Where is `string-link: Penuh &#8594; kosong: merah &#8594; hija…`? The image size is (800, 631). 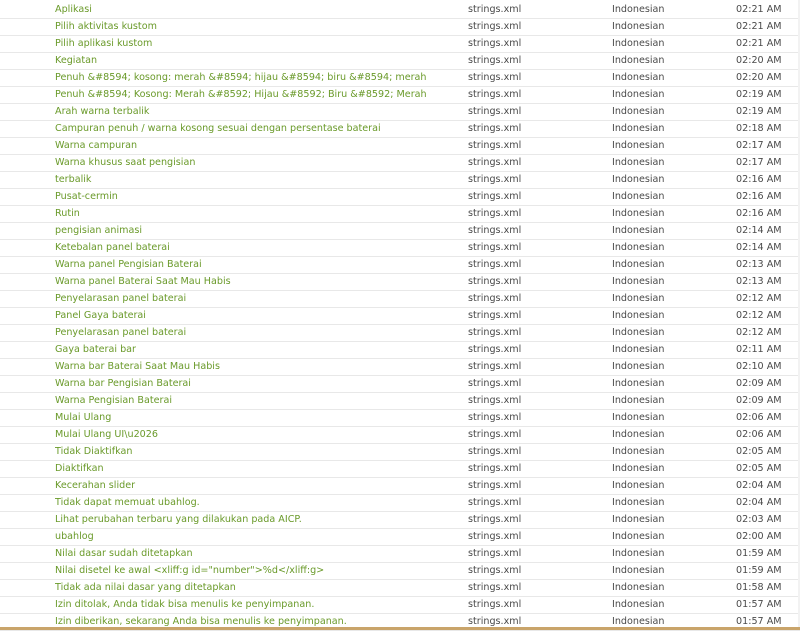 string-link: Penuh &#8594; kosong: merah &#8594; hija… is located at coordinates (255, 78).